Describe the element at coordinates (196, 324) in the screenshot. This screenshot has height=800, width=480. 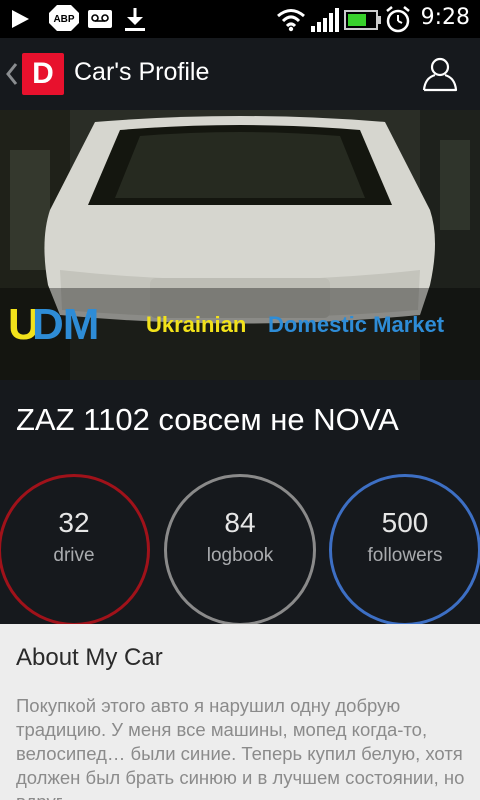
I see `banner-tagline-ukrainian: Ukrainian` at that location.